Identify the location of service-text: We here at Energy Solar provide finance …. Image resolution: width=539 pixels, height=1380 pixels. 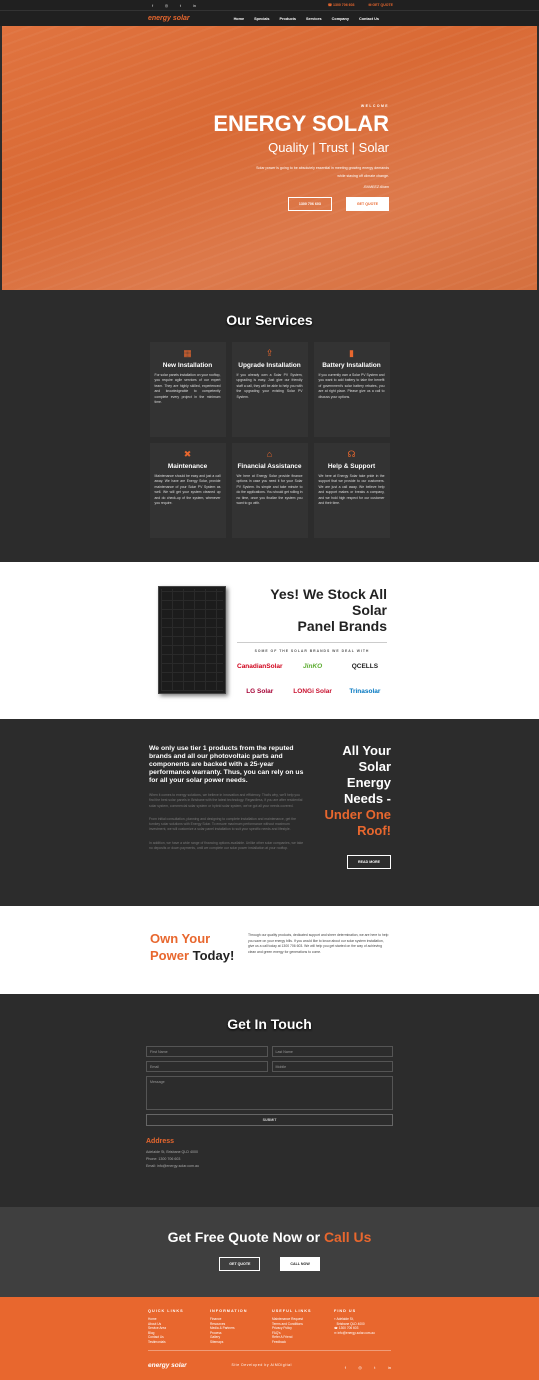
(269, 490).